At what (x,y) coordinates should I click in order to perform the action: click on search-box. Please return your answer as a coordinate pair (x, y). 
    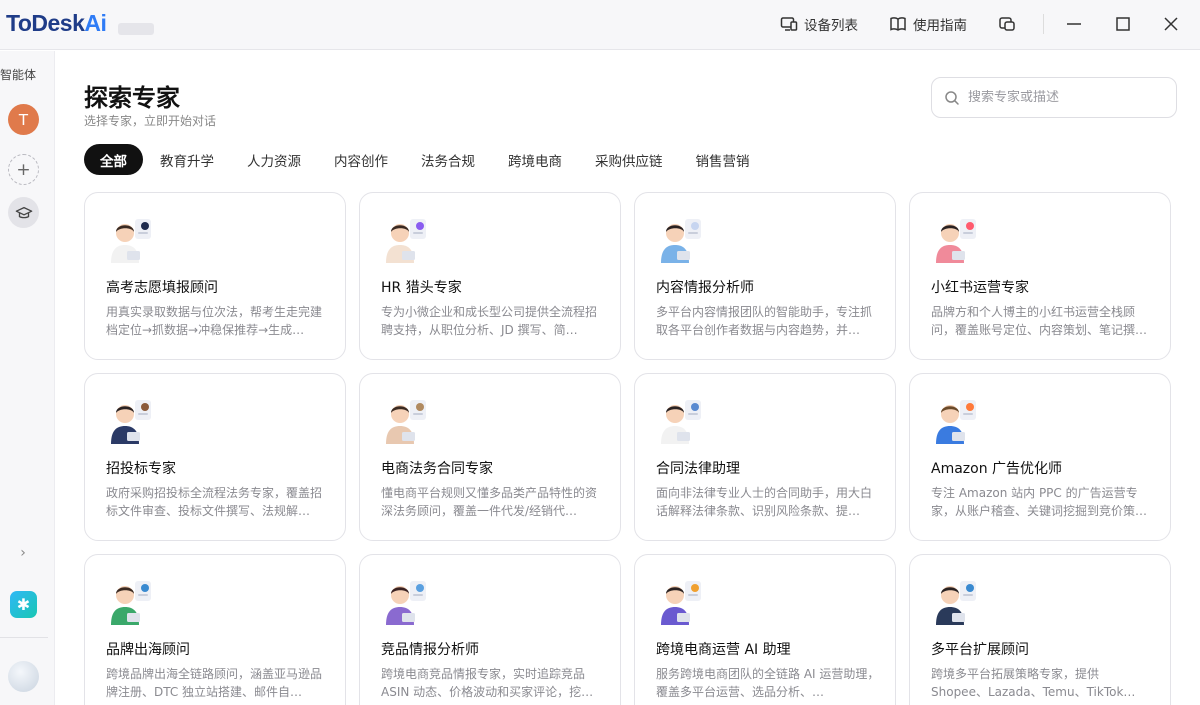
    Looking at the image, I should click on (1054, 97).